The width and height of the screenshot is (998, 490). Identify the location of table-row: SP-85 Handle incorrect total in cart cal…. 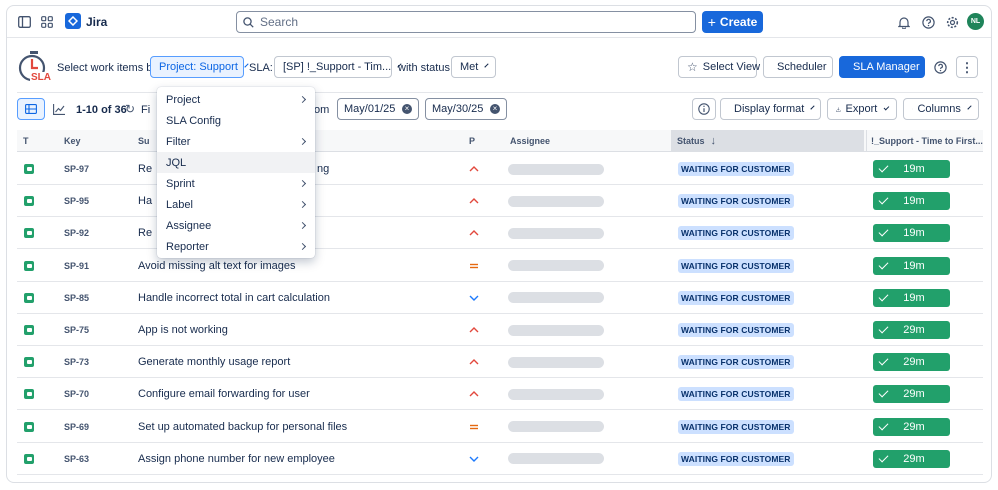
(500, 298).